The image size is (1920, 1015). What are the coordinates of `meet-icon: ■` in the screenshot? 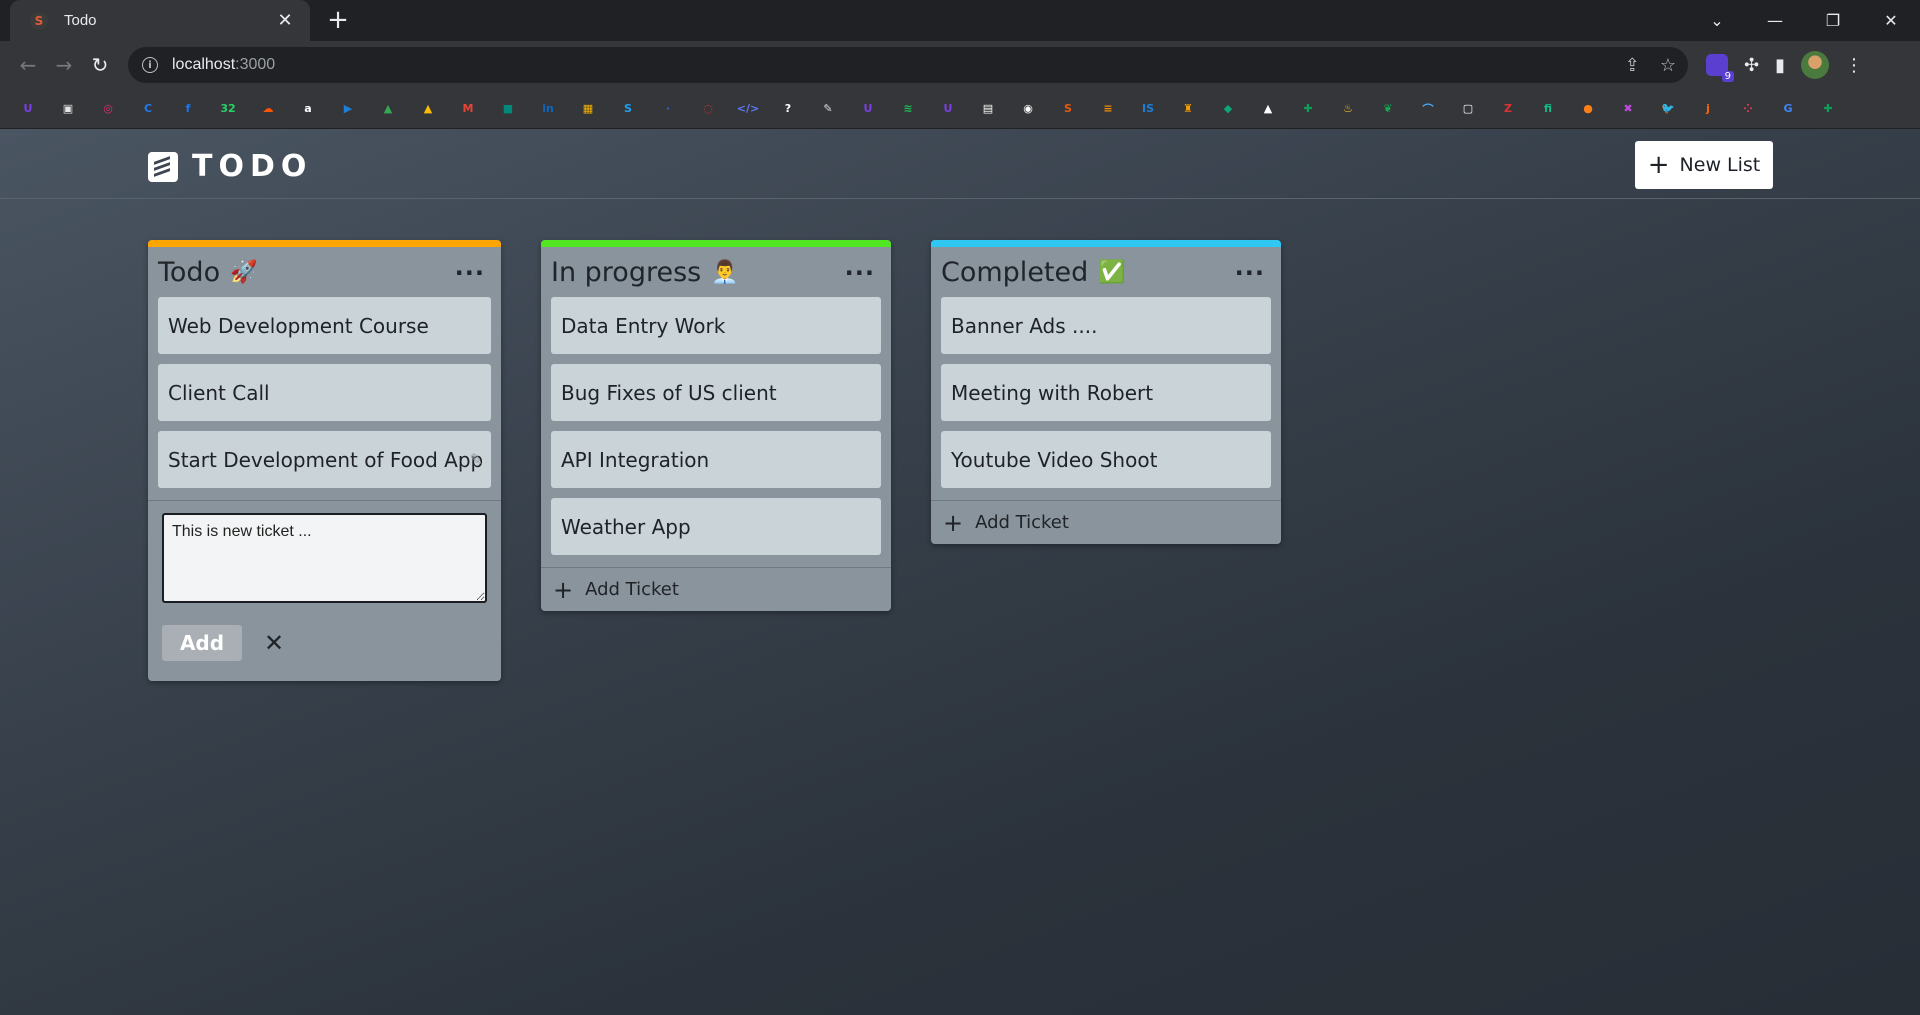 It's located at (508, 109).